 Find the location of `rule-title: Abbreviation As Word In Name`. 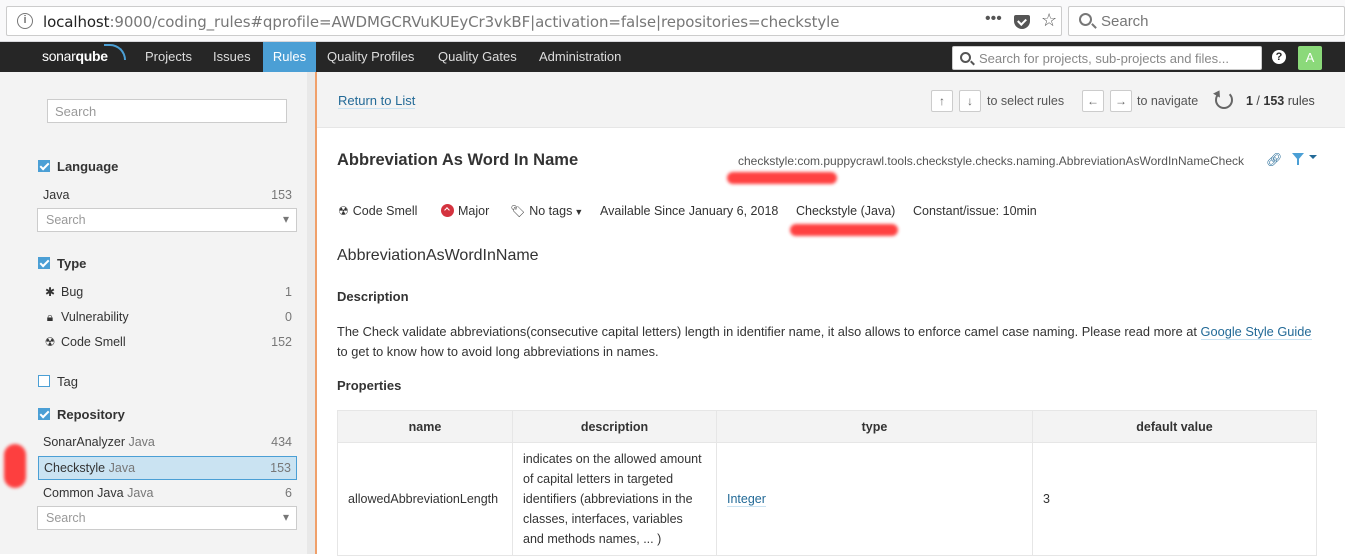

rule-title: Abbreviation As Word In Name is located at coordinates (458, 160).